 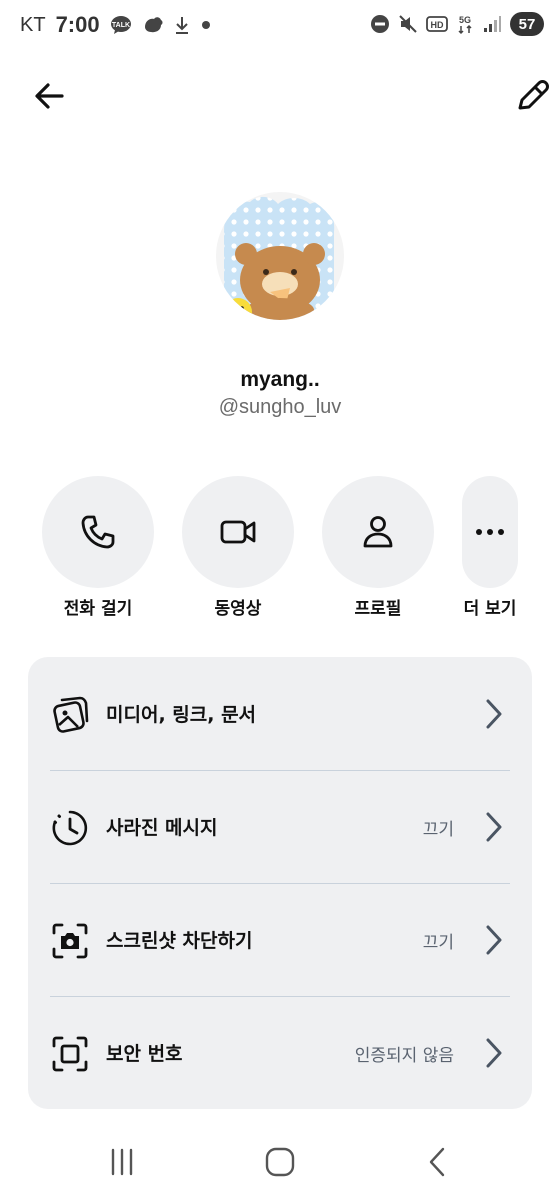 I want to click on profile-name: myang.., so click(x=280, y=379).